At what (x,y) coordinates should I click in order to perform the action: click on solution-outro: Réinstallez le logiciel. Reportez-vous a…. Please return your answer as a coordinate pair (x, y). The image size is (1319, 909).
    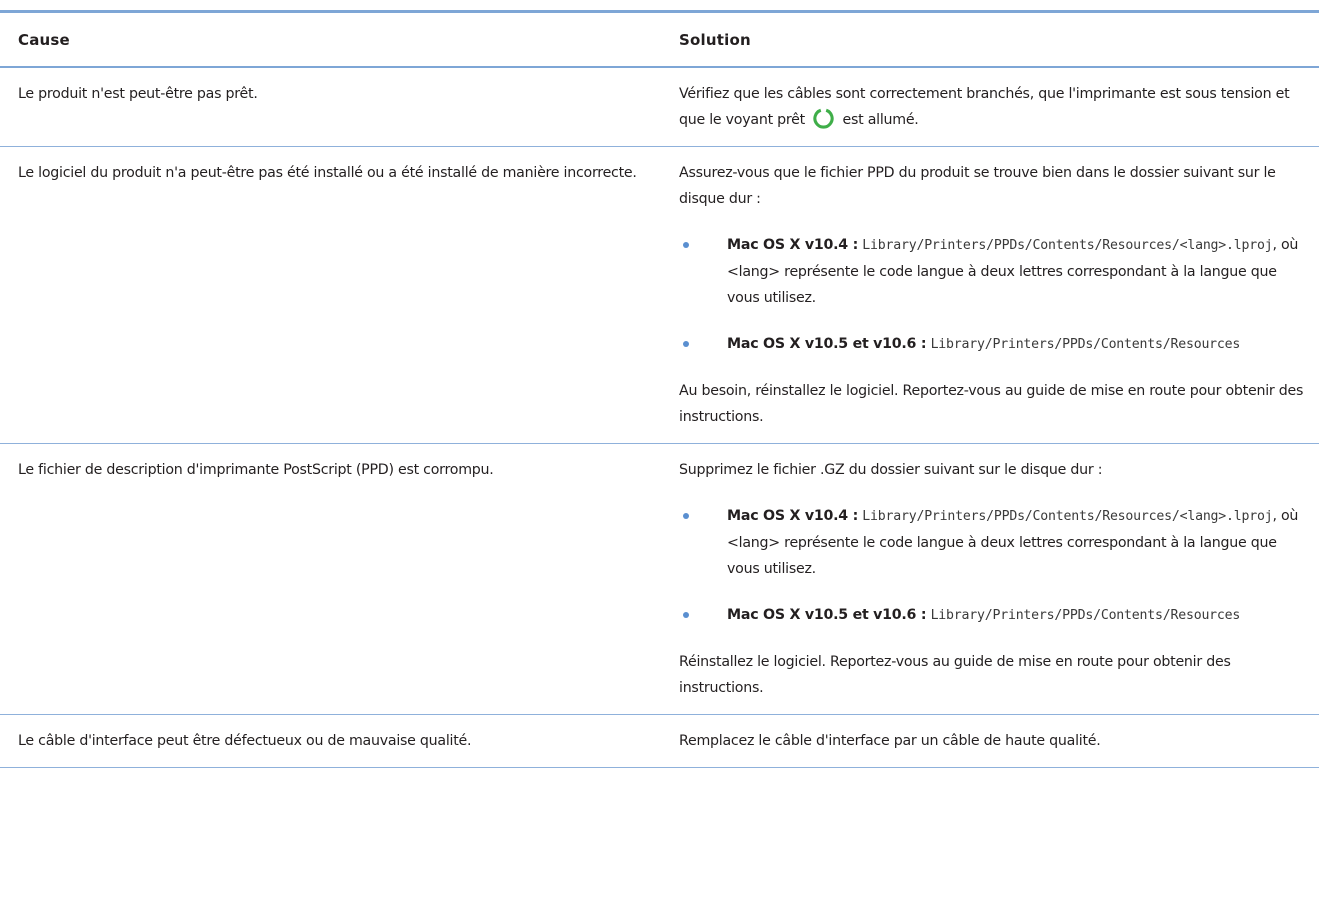
    Looking at the image, I should click on (955, 675).